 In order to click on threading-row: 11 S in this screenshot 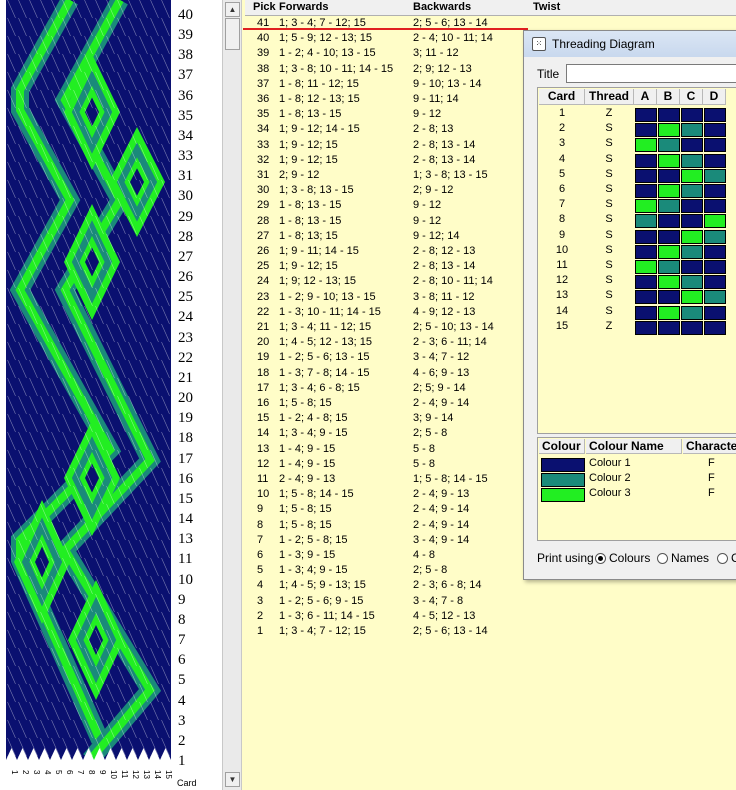, I will do `click(637, 266)`.